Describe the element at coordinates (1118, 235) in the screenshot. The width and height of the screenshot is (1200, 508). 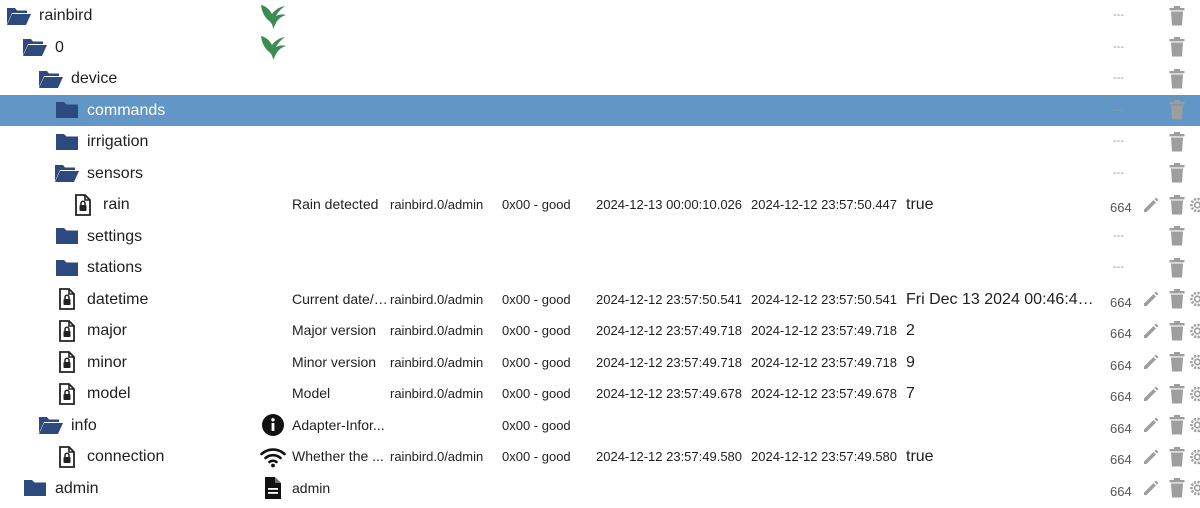
I see `acl-placeholder: ---` at that location.